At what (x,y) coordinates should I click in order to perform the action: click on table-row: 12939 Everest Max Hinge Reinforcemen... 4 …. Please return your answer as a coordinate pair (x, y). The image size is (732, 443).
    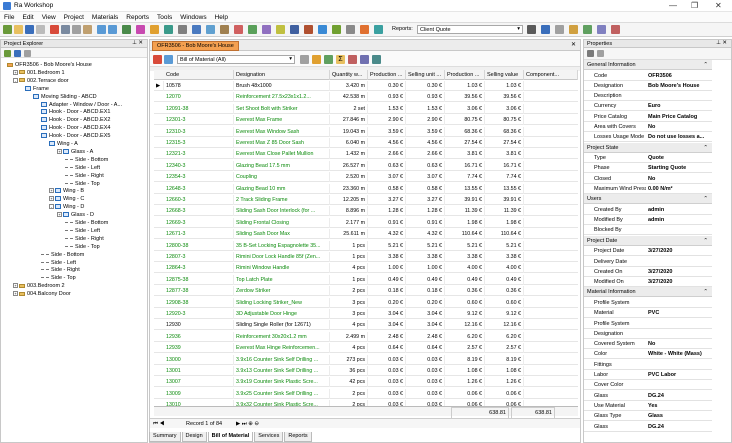
    Looking at the image, I should click on (366, 348).